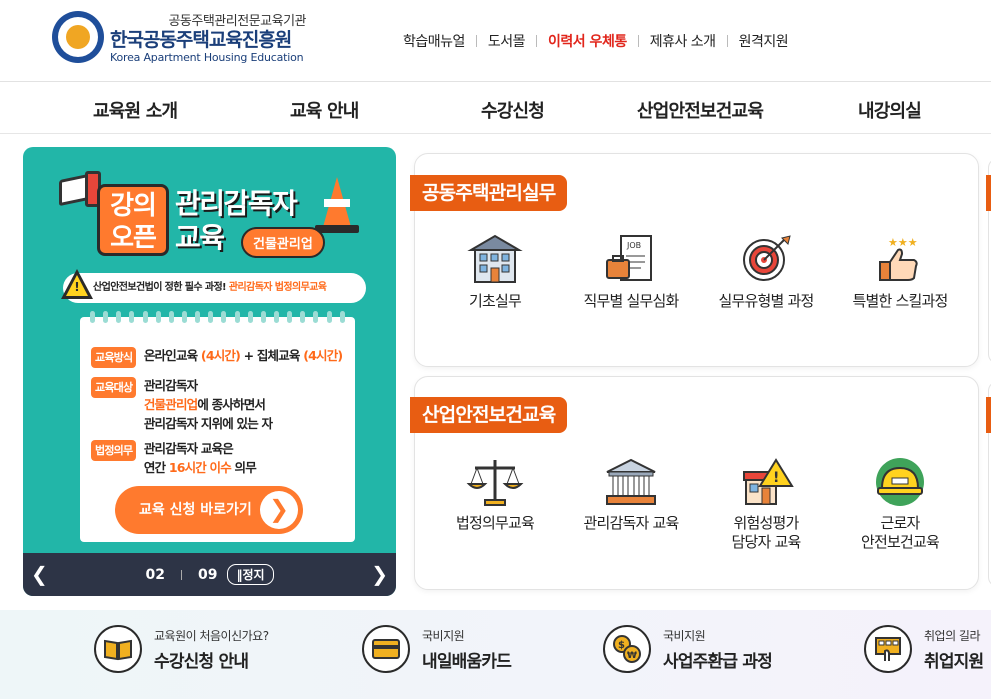 This screenshot has height=699, width=991. Describe the element at coordinates (900, 260) in the screenshot. I see `thumbs-up-stars-icon: ★★★` at that location.